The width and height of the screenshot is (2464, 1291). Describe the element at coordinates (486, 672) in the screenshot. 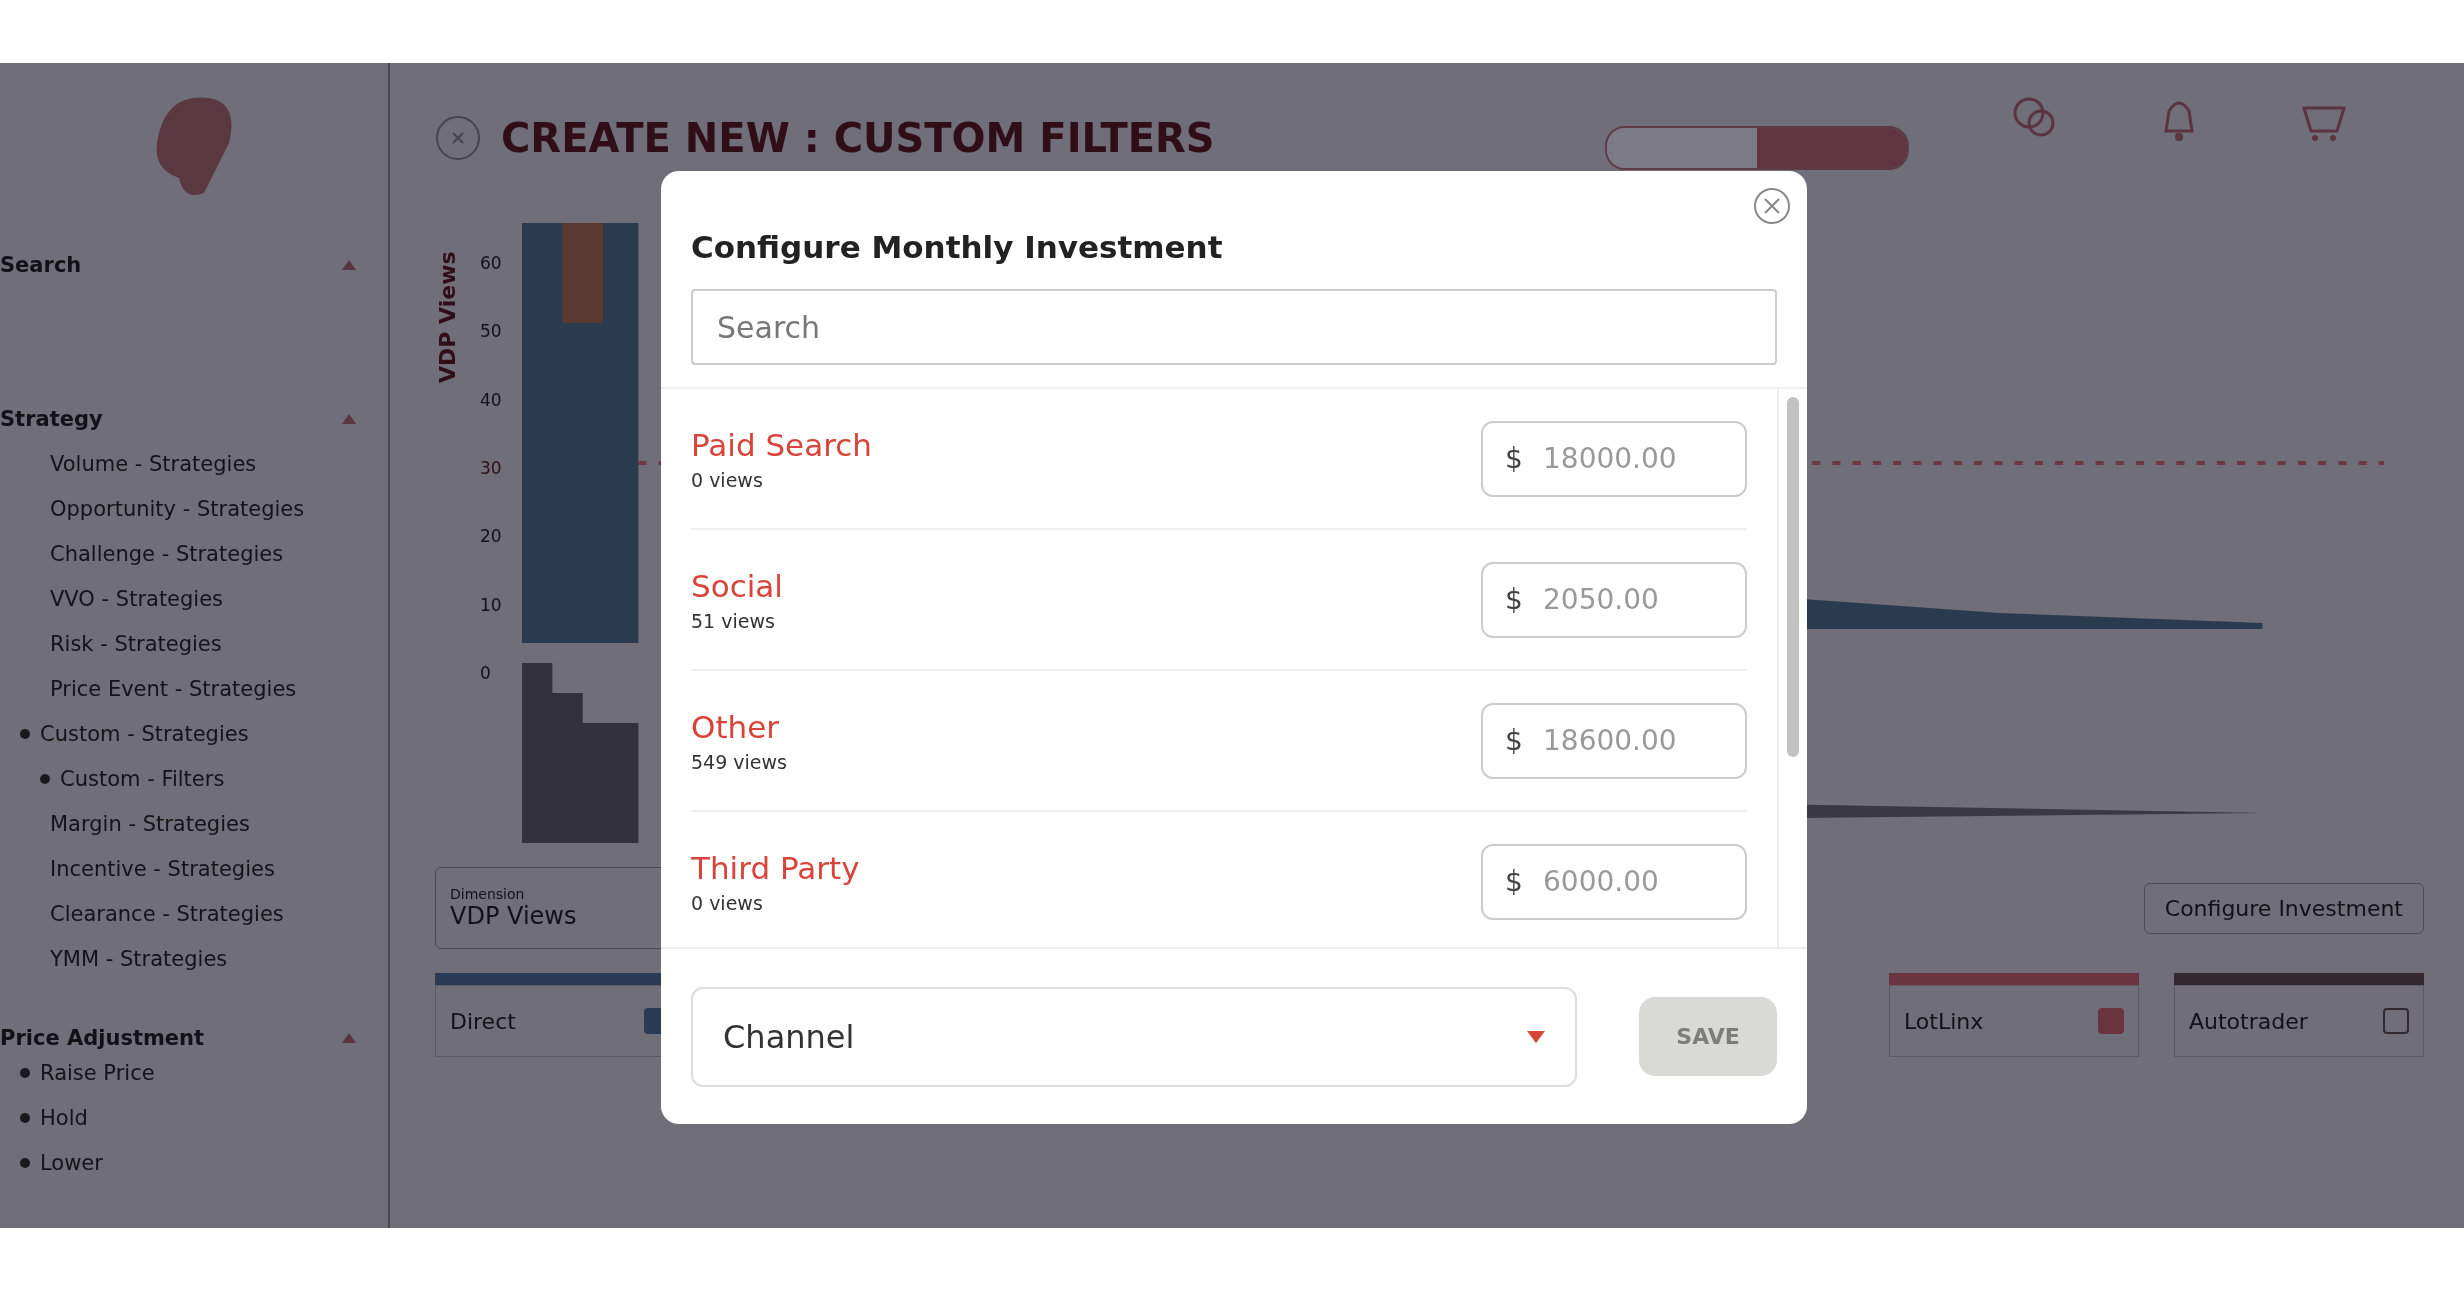

I see `axis-tick: 0` at that location.